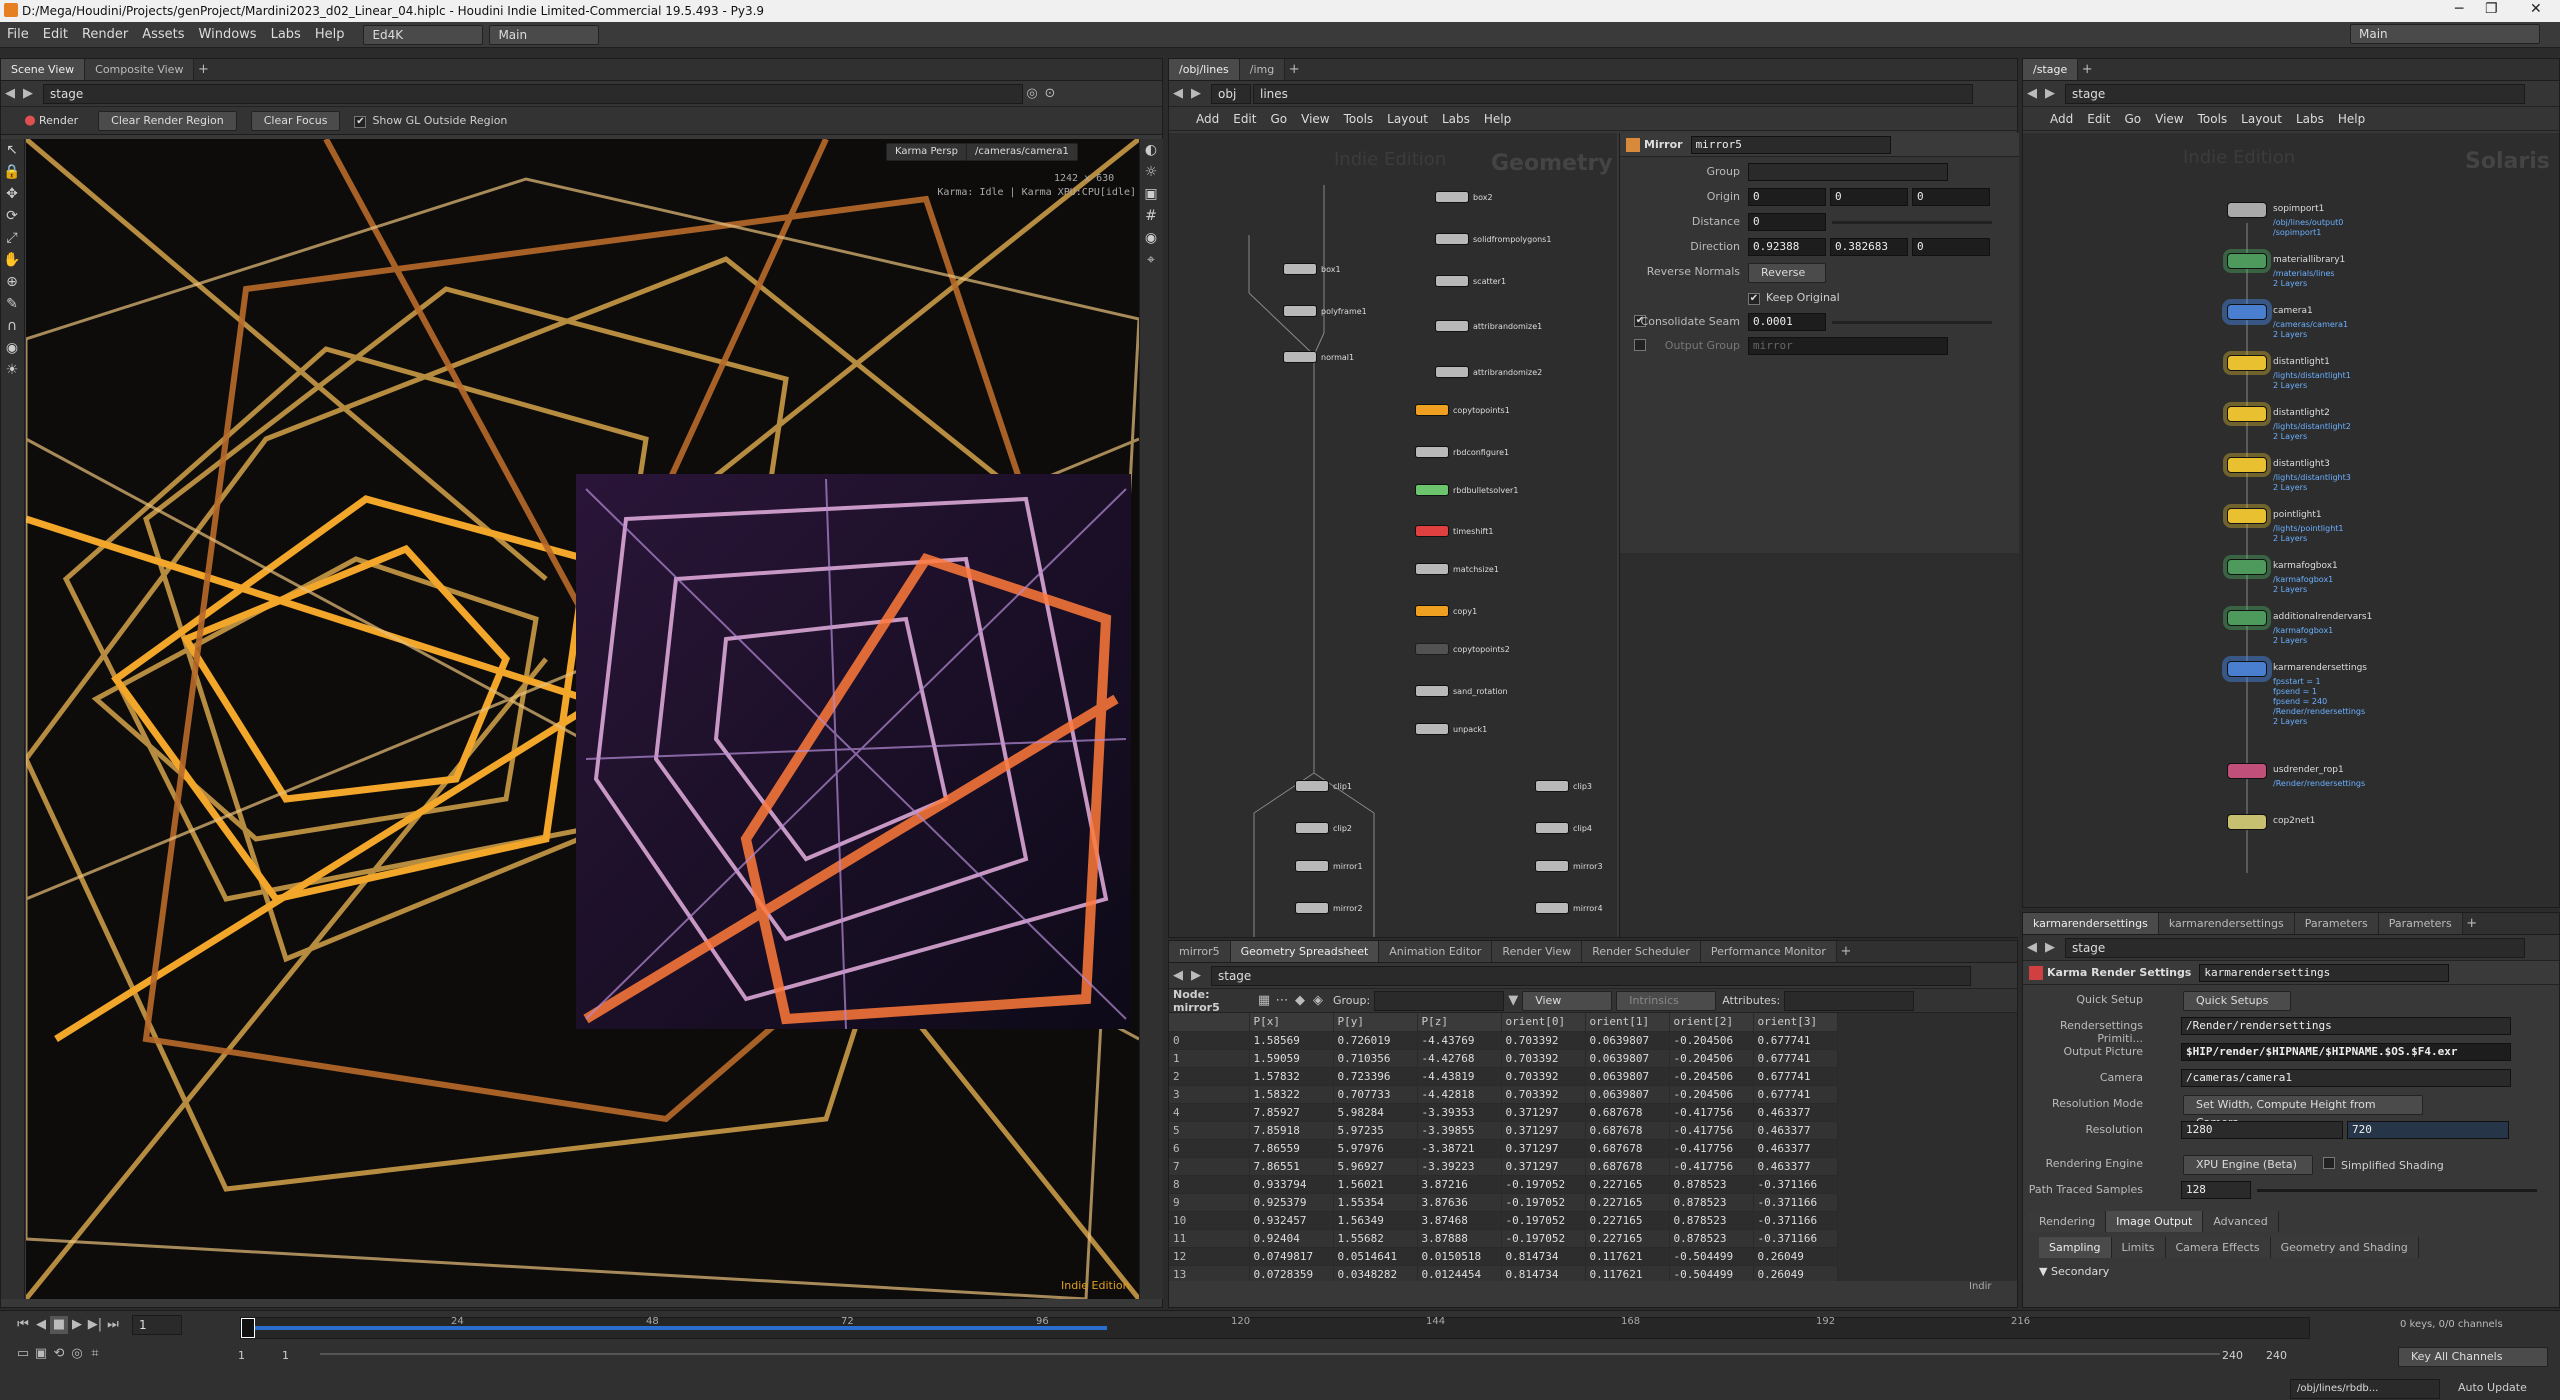 The image size is (2560, 1400). Describe the element at coordinates (926, 152) in the screenshot. I see `camera-menu-dropdown: Karma Persp` at that location.